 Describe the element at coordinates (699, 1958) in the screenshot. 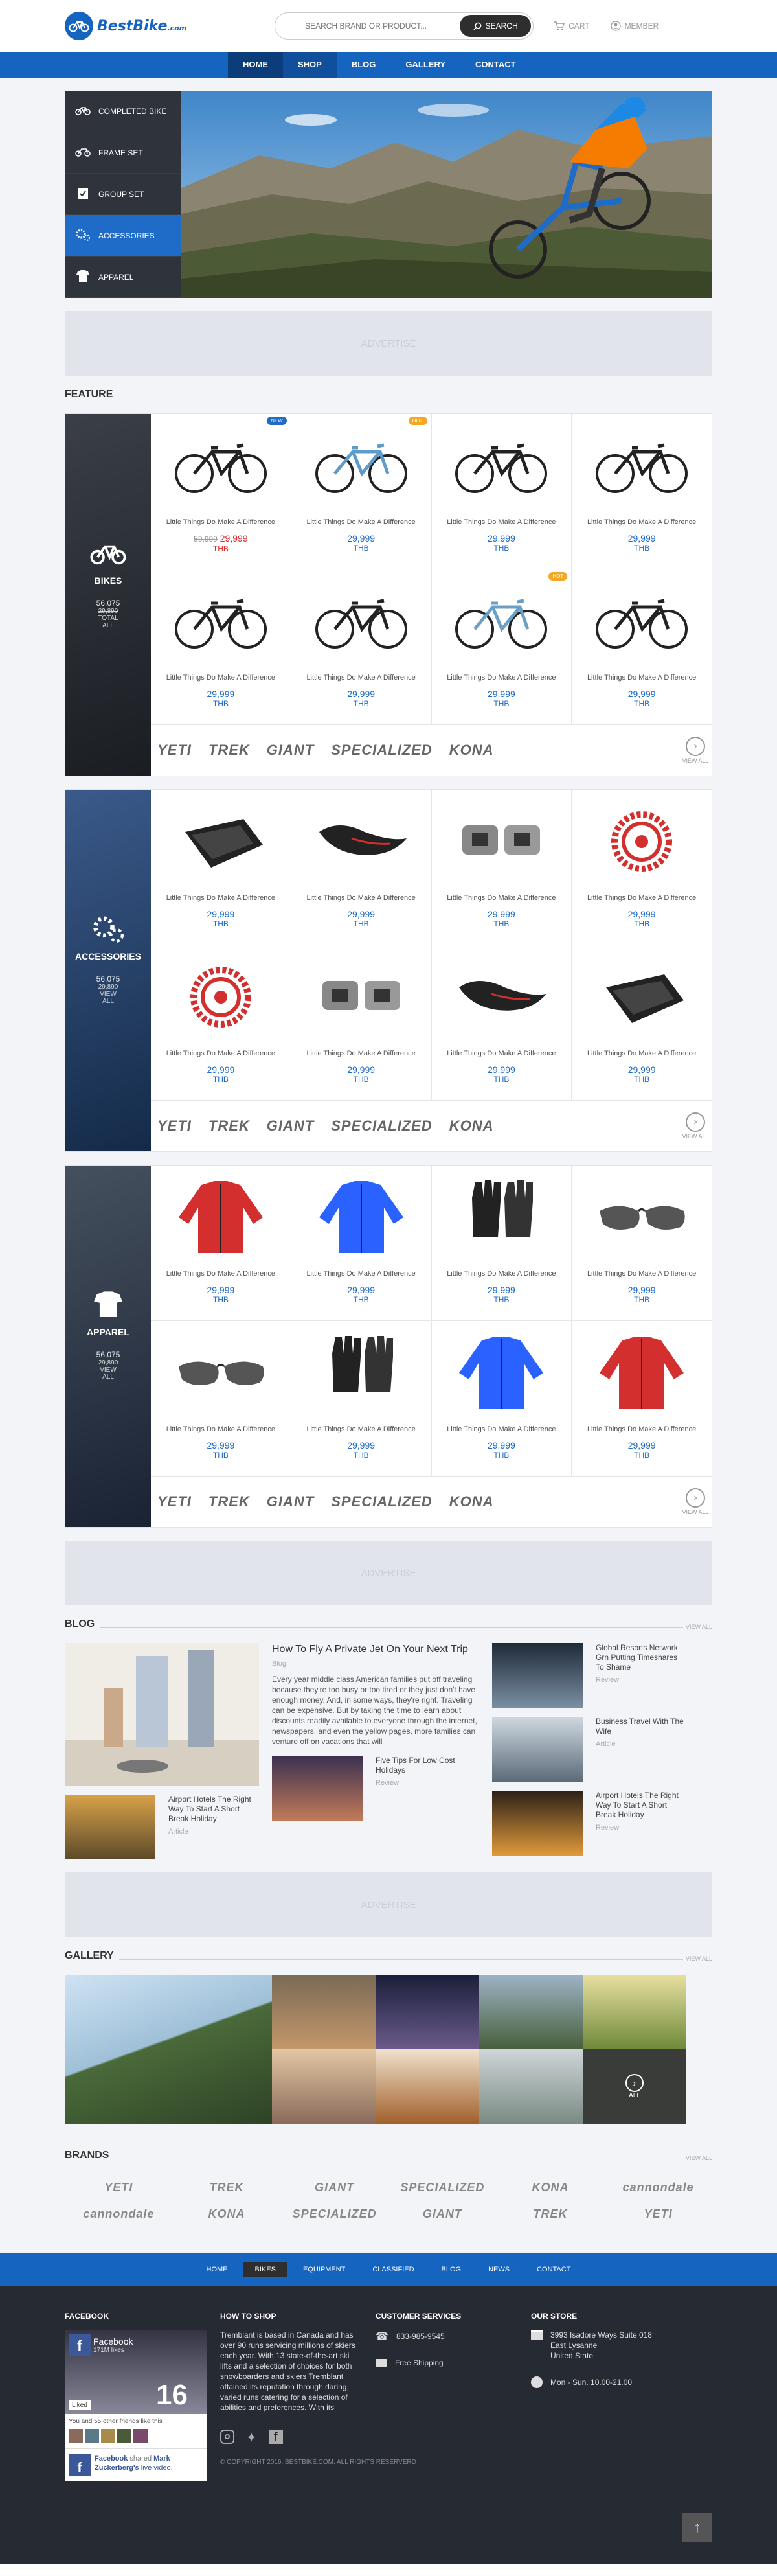

I see `gallery-view-all: VIEW ALL` at that location.